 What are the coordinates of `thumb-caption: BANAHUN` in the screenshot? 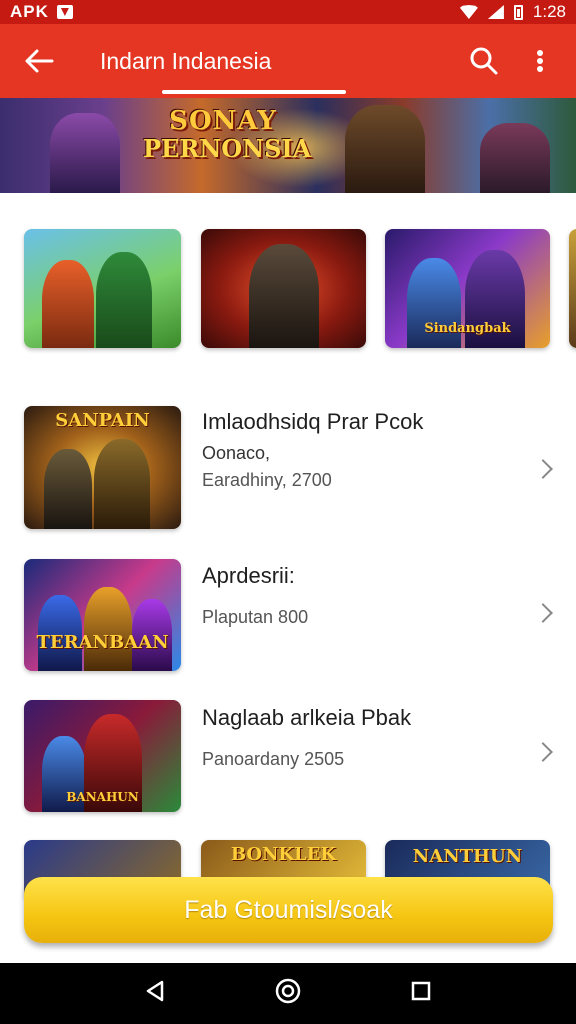 It's located at (102, 797).